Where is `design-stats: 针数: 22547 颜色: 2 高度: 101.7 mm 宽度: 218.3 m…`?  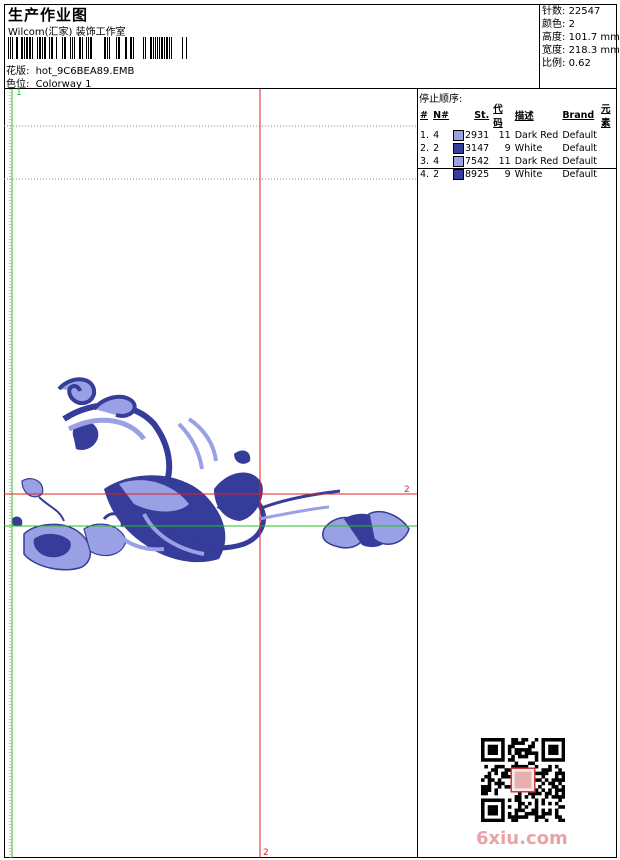 design-stats: 针数: 22547 颜色: 2 高度: 101.7 mm 宽度: 218.3 m… is located at coordinates (581, 37).